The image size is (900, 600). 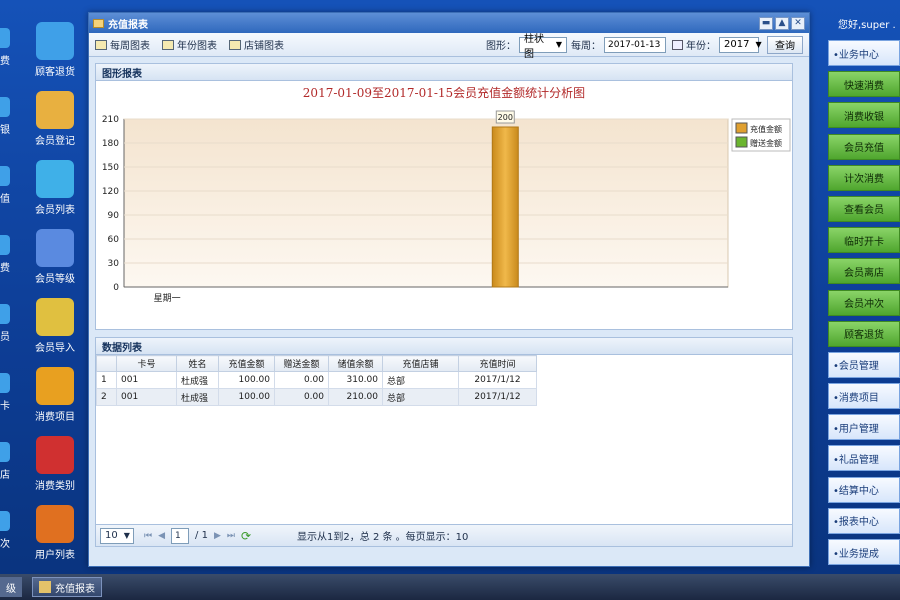 I want to click on window-titlebar: 充值报表 ▬ ▲ ✕, so click(x=449, y=23).